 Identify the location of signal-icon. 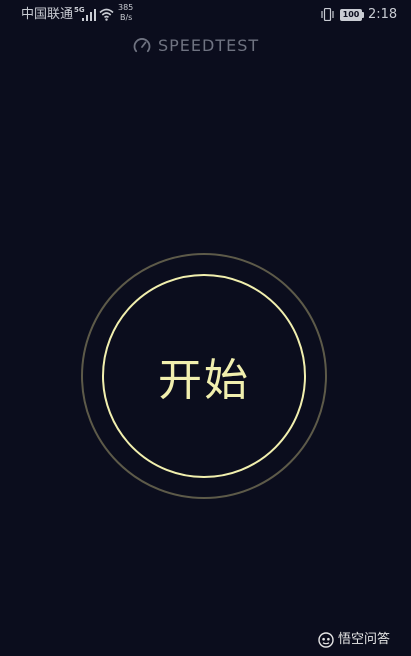
(89, 15).